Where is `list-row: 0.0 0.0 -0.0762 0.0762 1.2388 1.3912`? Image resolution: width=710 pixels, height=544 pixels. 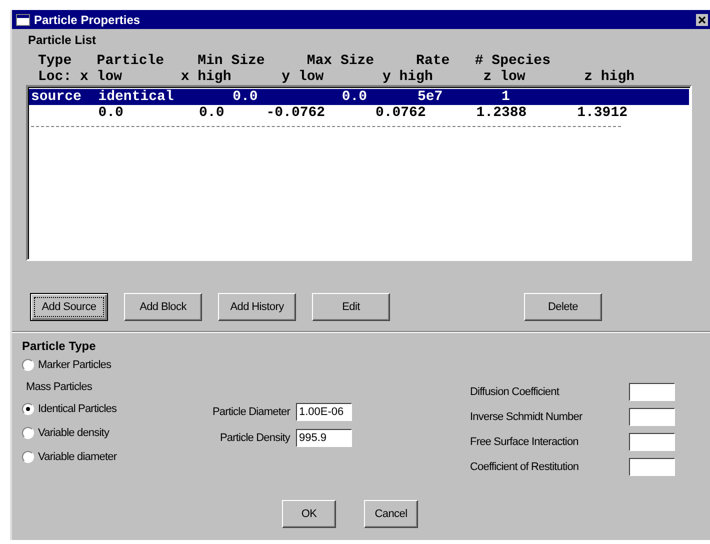
list-row: 0.0 0.0 -0.0762 0.0762 1.2388 1.3912 is located at coordinates (359, 113).